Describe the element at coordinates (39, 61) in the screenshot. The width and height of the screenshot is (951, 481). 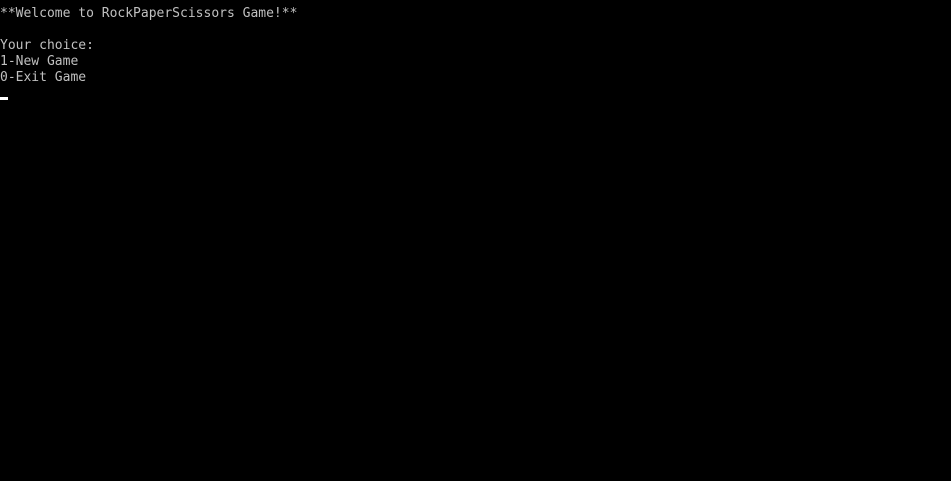
I see `menu-option-new-game: 1-New Game` at that location.